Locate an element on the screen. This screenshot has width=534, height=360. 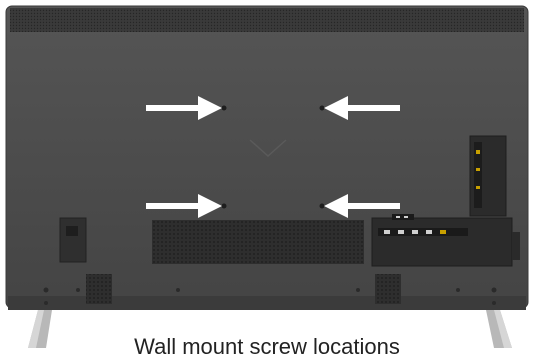
mount-hole-bottom-right is located at coordinates (322, 206).